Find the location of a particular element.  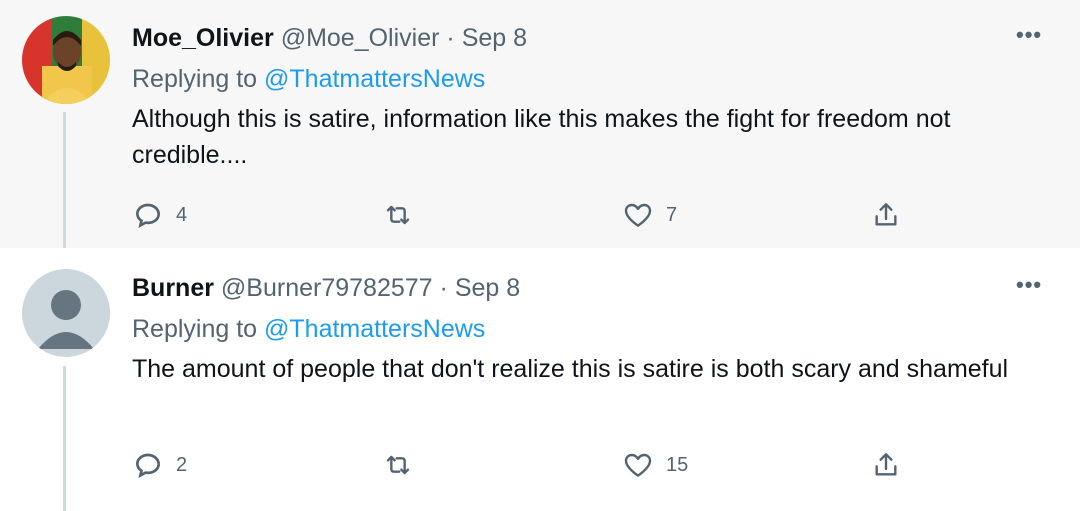

user-handle: @Burner79782577 is located at coordinates (327, 288).